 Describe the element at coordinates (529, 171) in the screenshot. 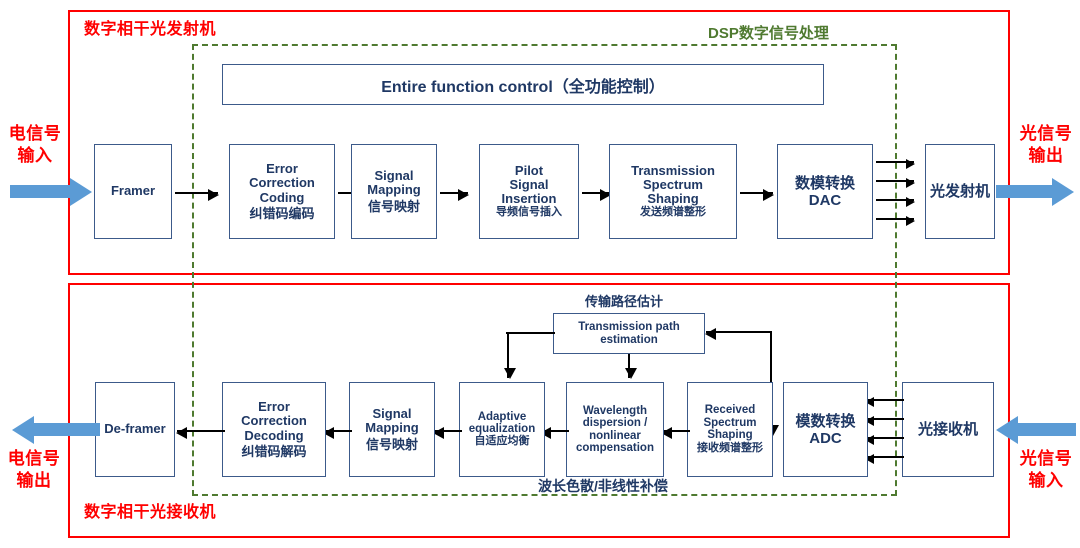

I see `tx-pilot-line1: Pilot` at that location.